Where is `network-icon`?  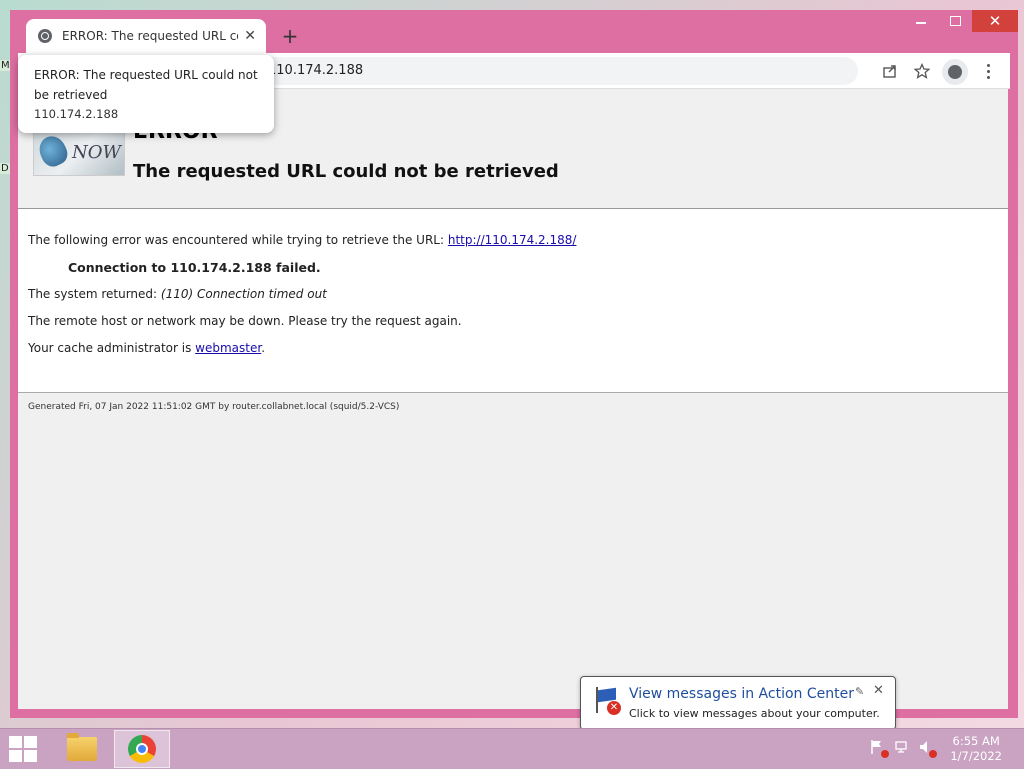
network-icon is located at coordinates (902, 747).